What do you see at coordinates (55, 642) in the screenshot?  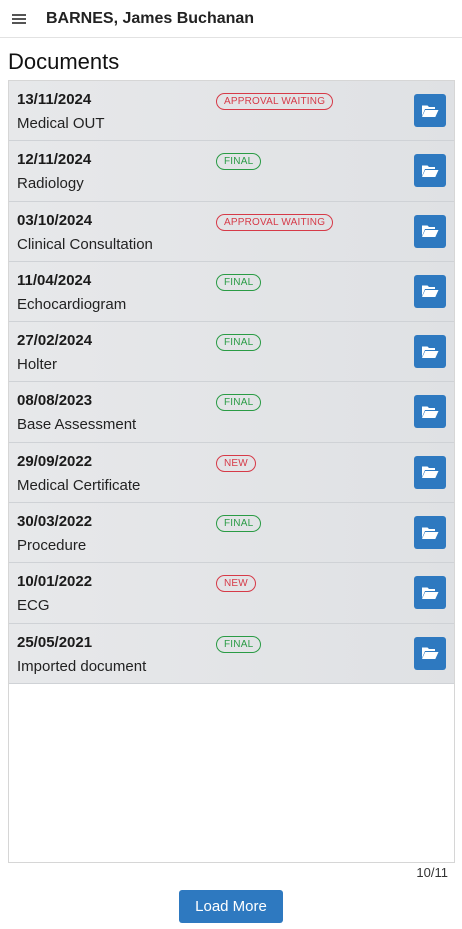 I see `document-date: 25/05/2021` at bounding box center [55, 642].